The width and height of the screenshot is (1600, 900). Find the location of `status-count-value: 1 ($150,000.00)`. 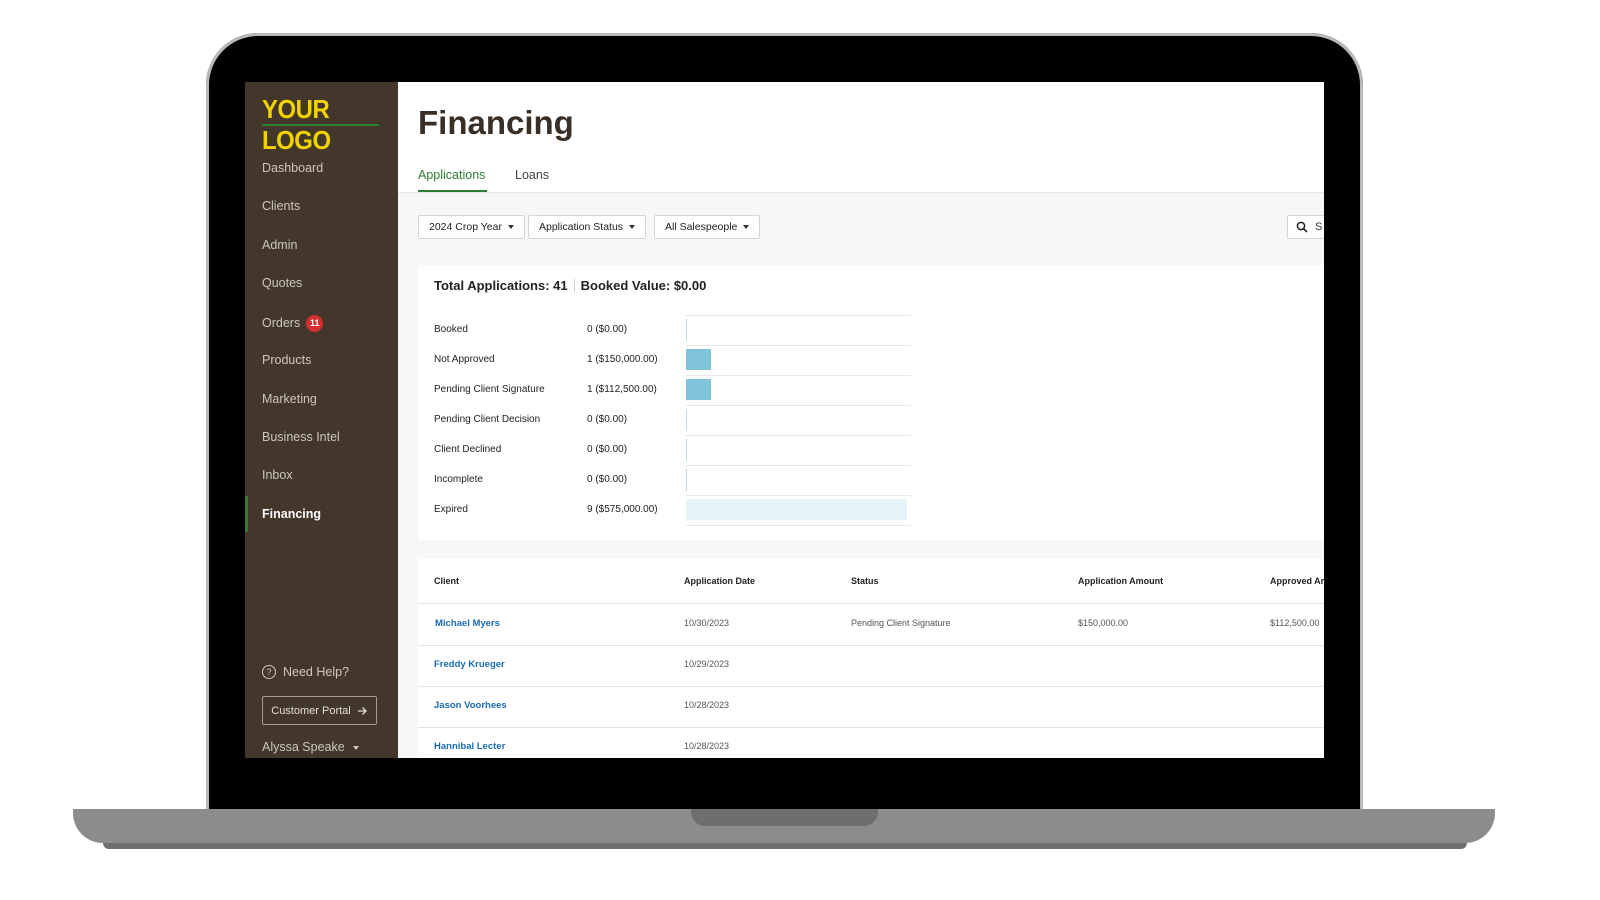

status-count-value: 1 ($150,000.00) is located at coordinates (622, 359).